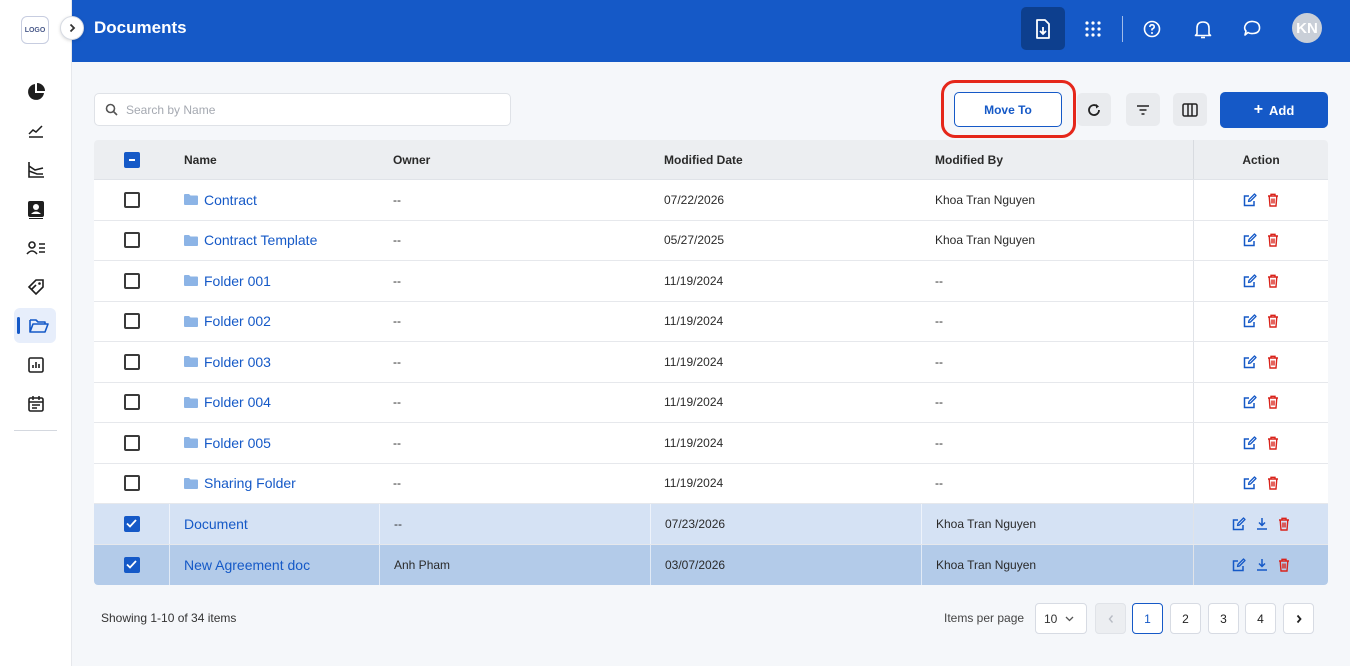  What do you see at coordinates (227, 443) in the screenshot?
I see `folder-link: Folder 005` at bounding box center [227, 443].